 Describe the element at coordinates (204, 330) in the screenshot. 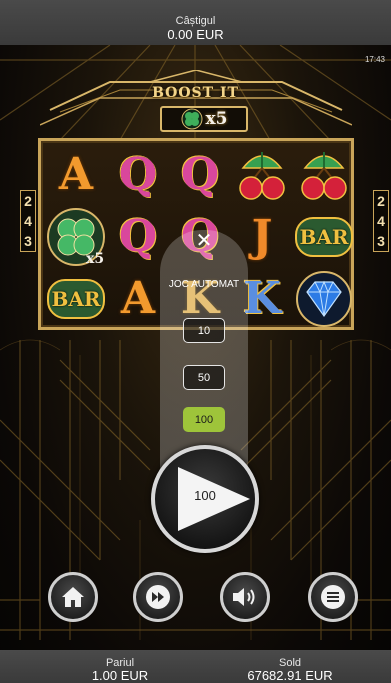

I see `autoplay-option-10: 10` at that location.